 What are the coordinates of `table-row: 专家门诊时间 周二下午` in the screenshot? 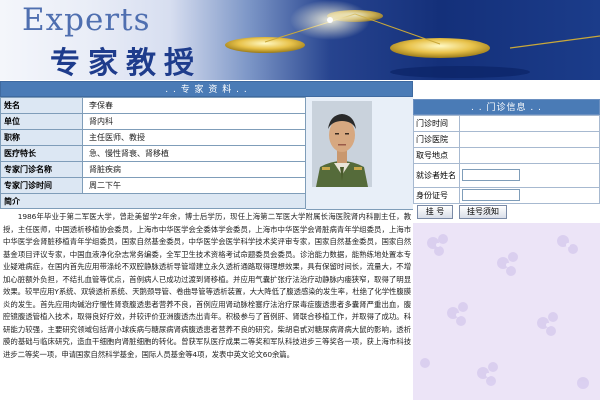 It's located at (153, 185).